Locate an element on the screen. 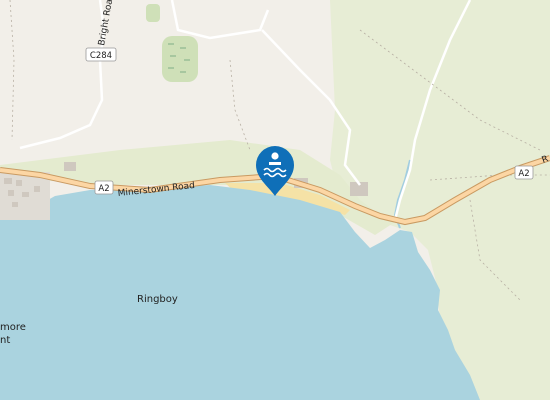 This screenshot has width=550, height=400. a2-shield-left: A2 is located at coordinates (104, 187).